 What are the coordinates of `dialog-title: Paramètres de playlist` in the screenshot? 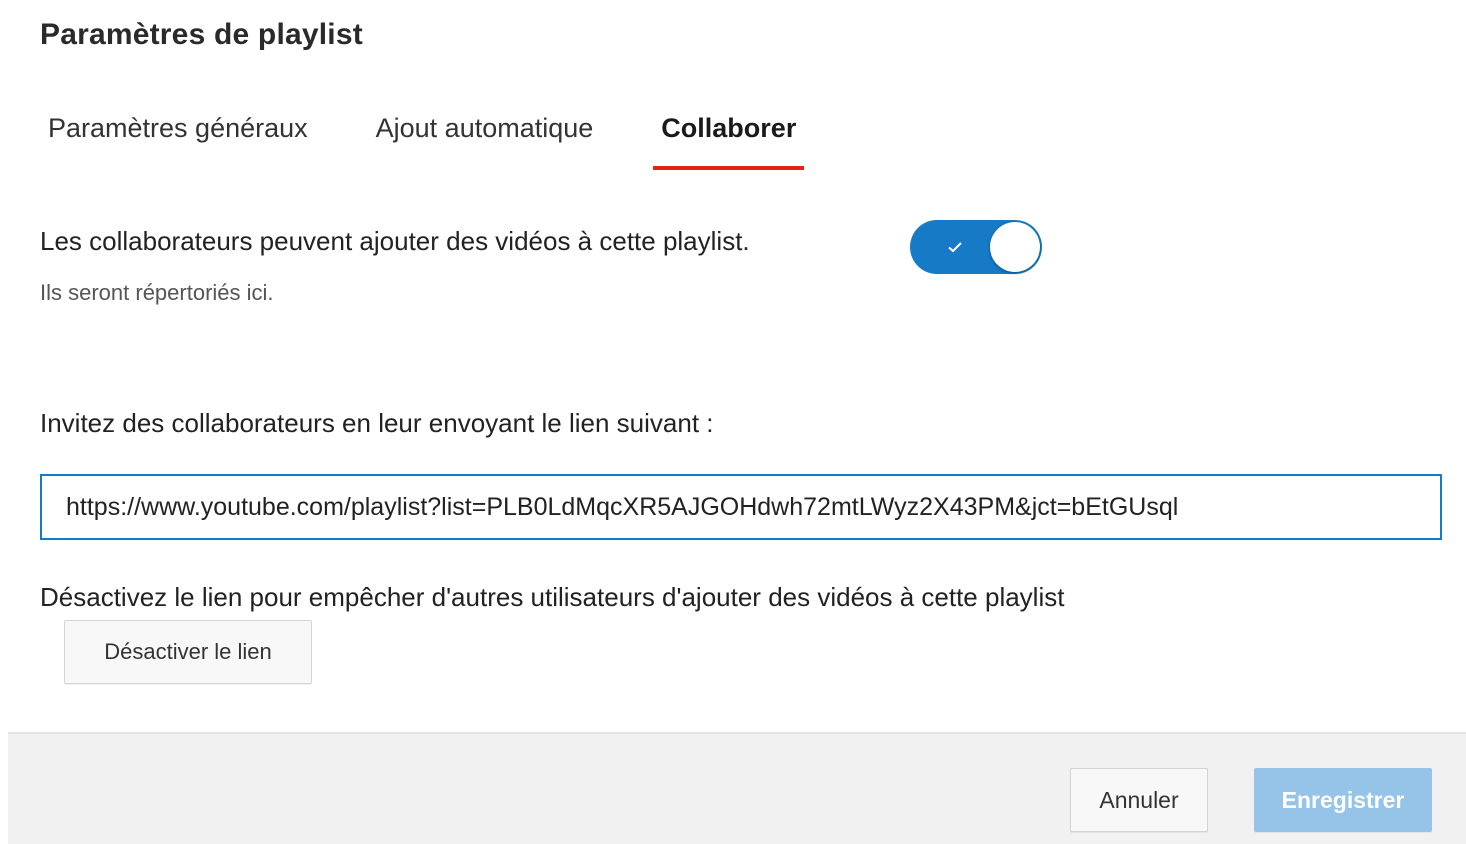 It's located at (201, 34).